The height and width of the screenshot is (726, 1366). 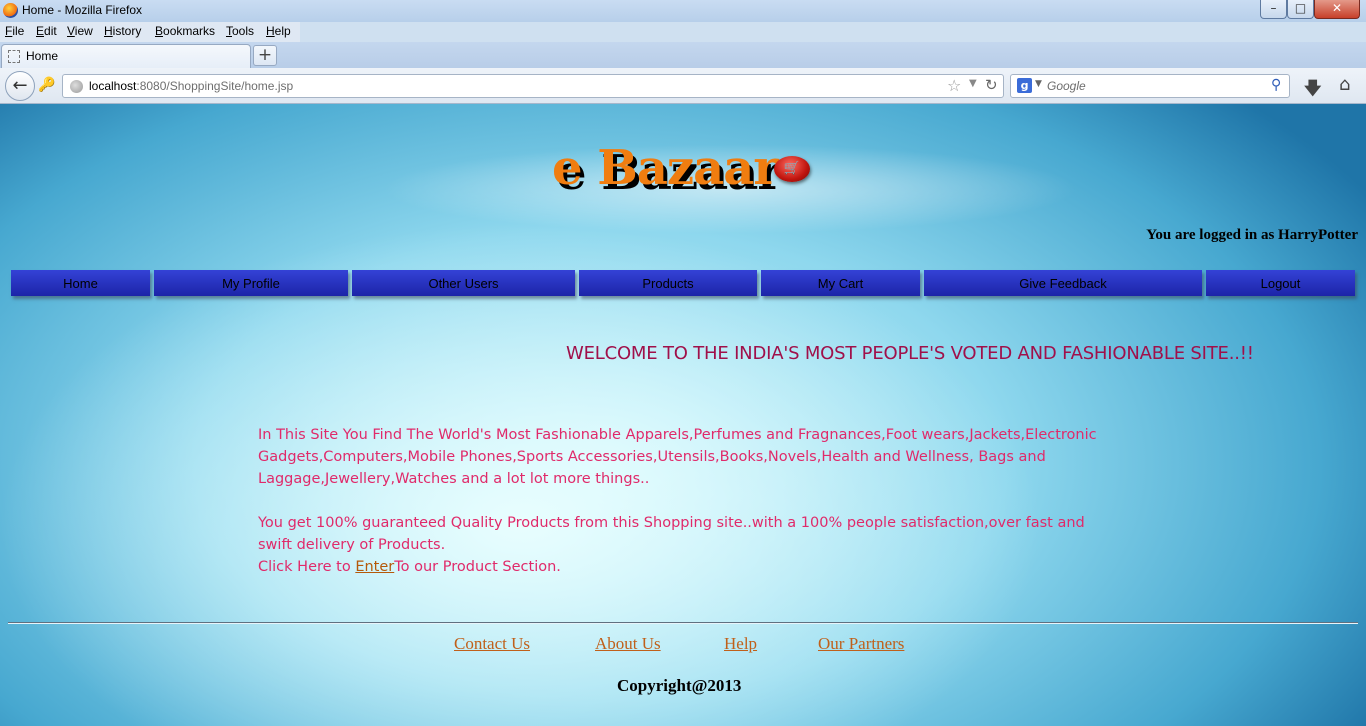 I want to click on menu-bookmarks-mnemonic: B, so click(x=159, y=31).